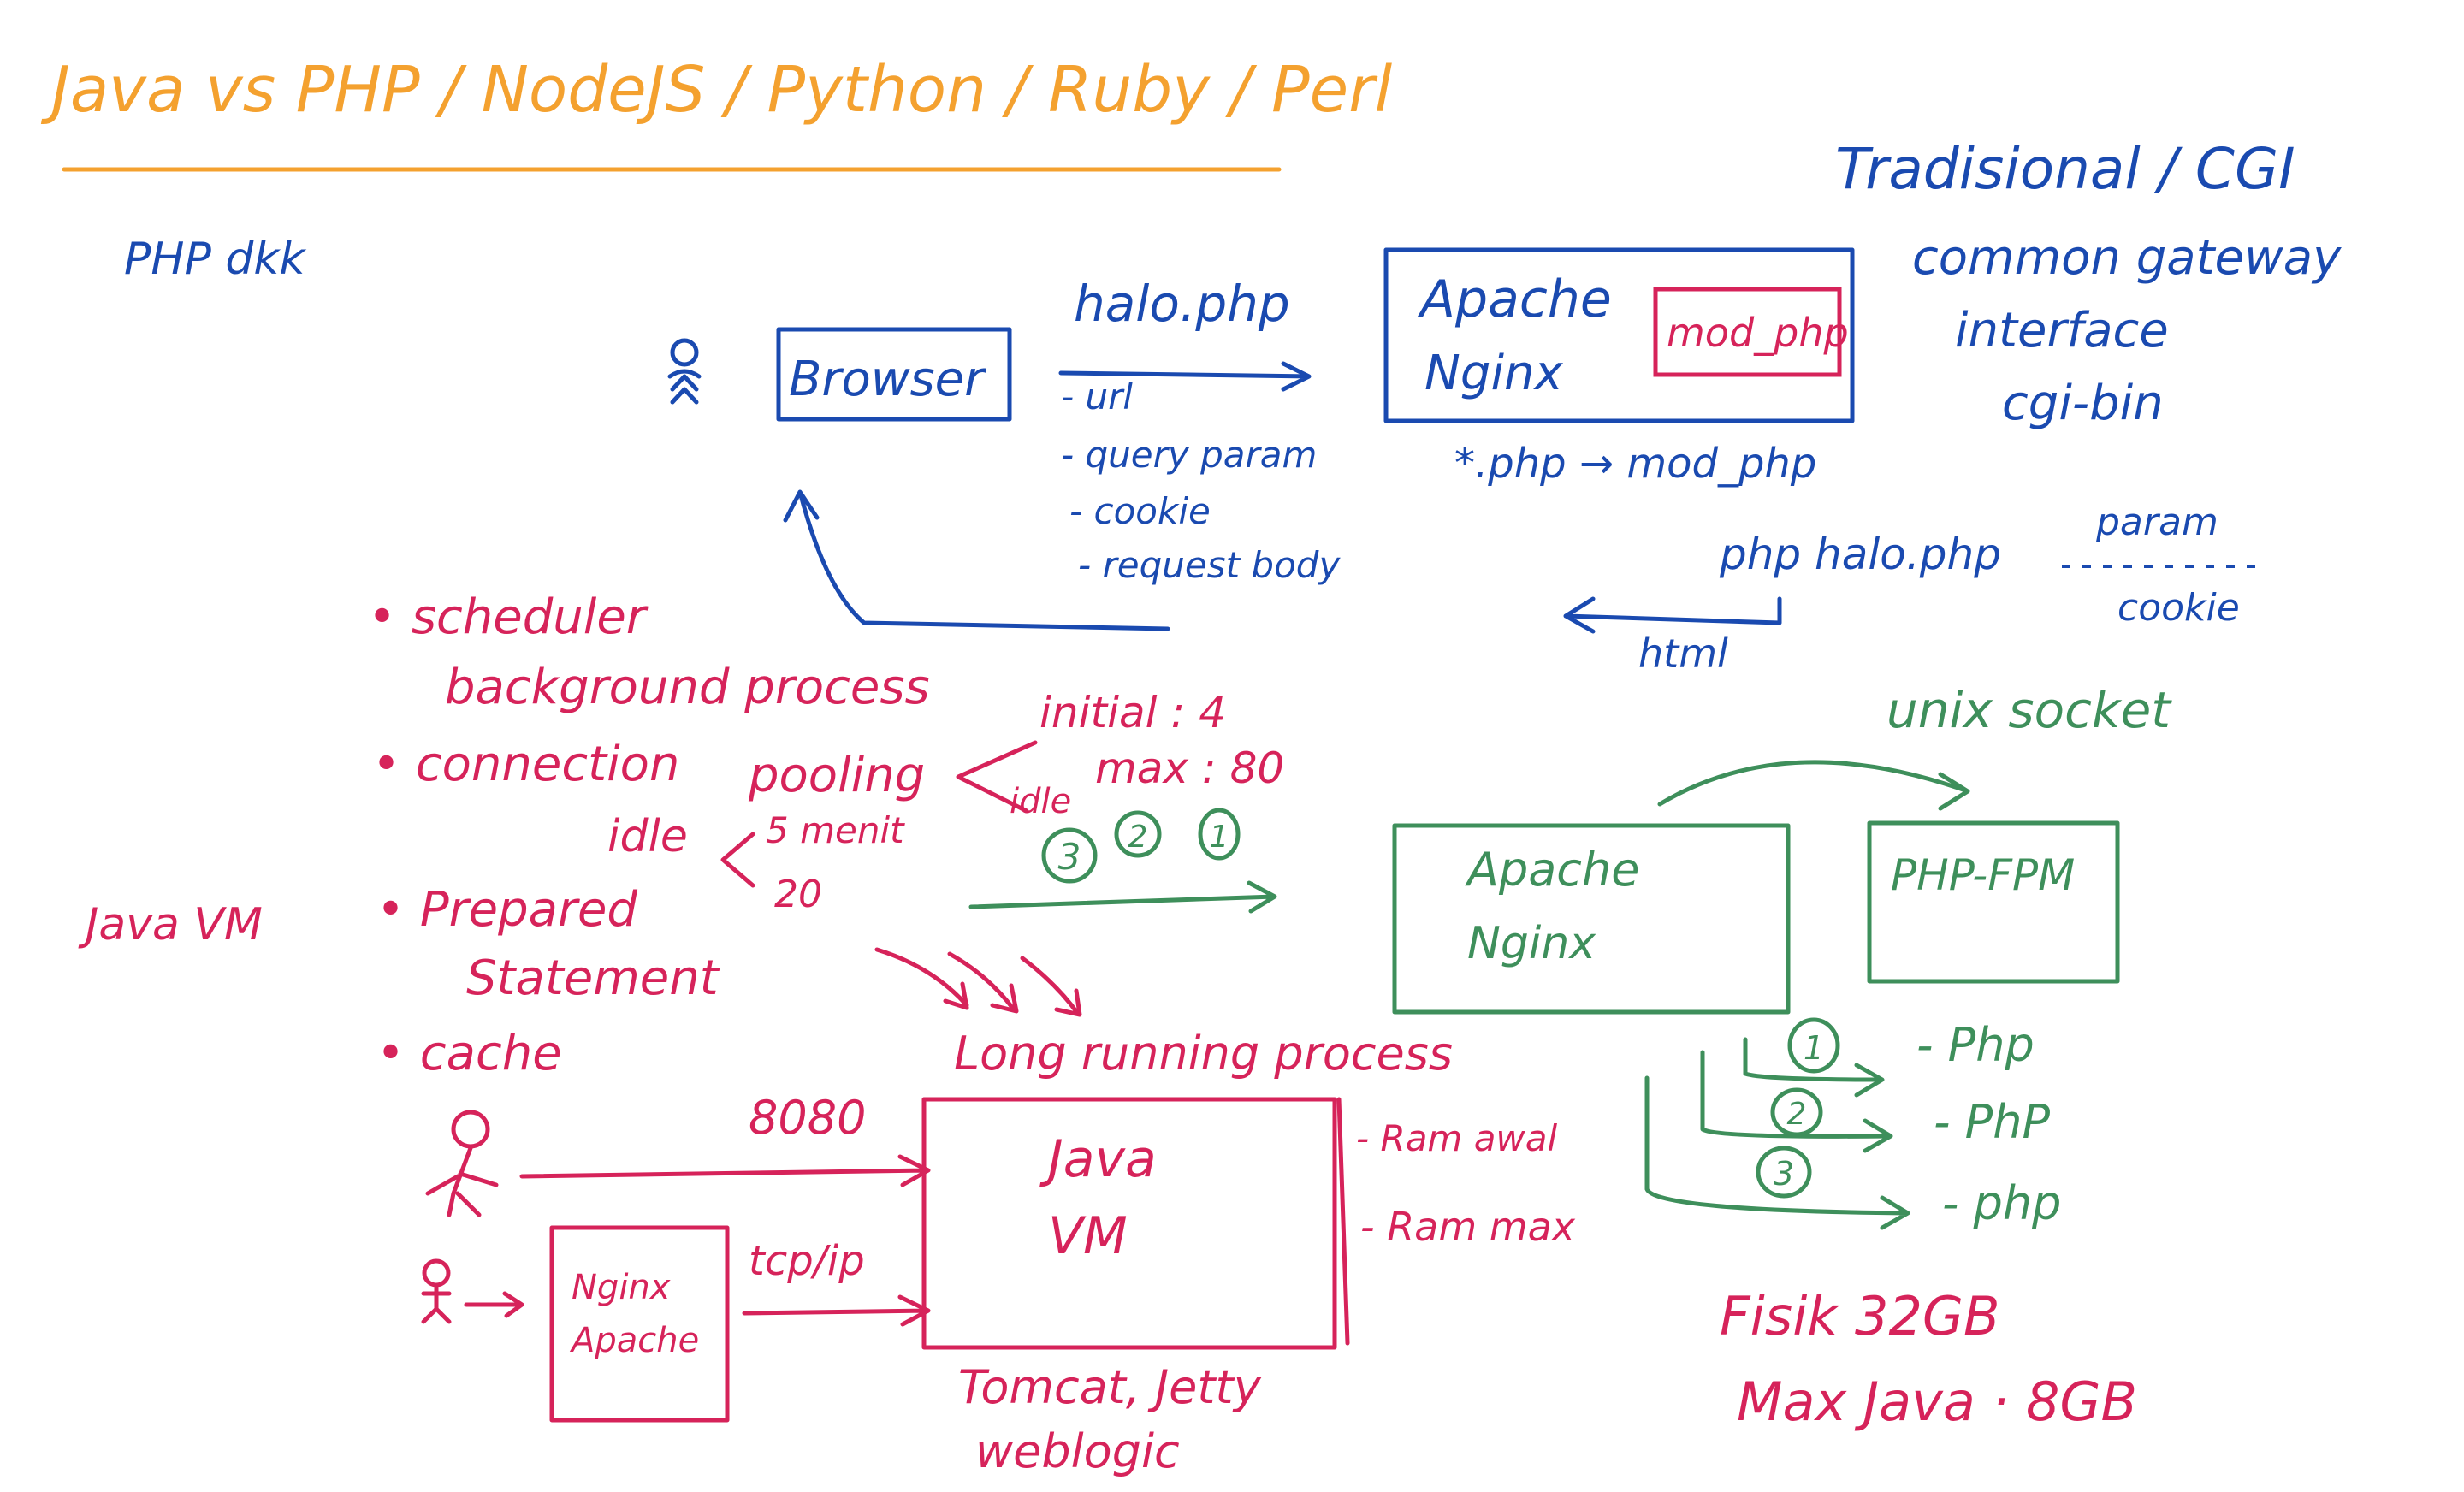  I want to click on person-to-proxy-arrow, so click(494, 1304).